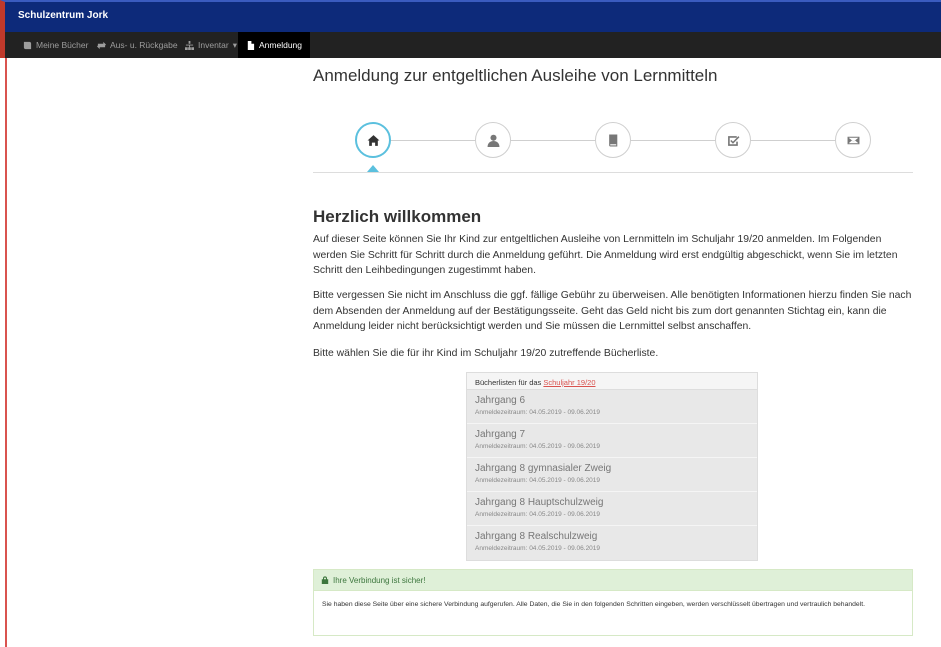 The height and width of the screenshot is (647, 941). Describe the element at coordinates (509, 382) in the screenshot. I see `booklist-header-text: Bücherlisten für das` at that location.